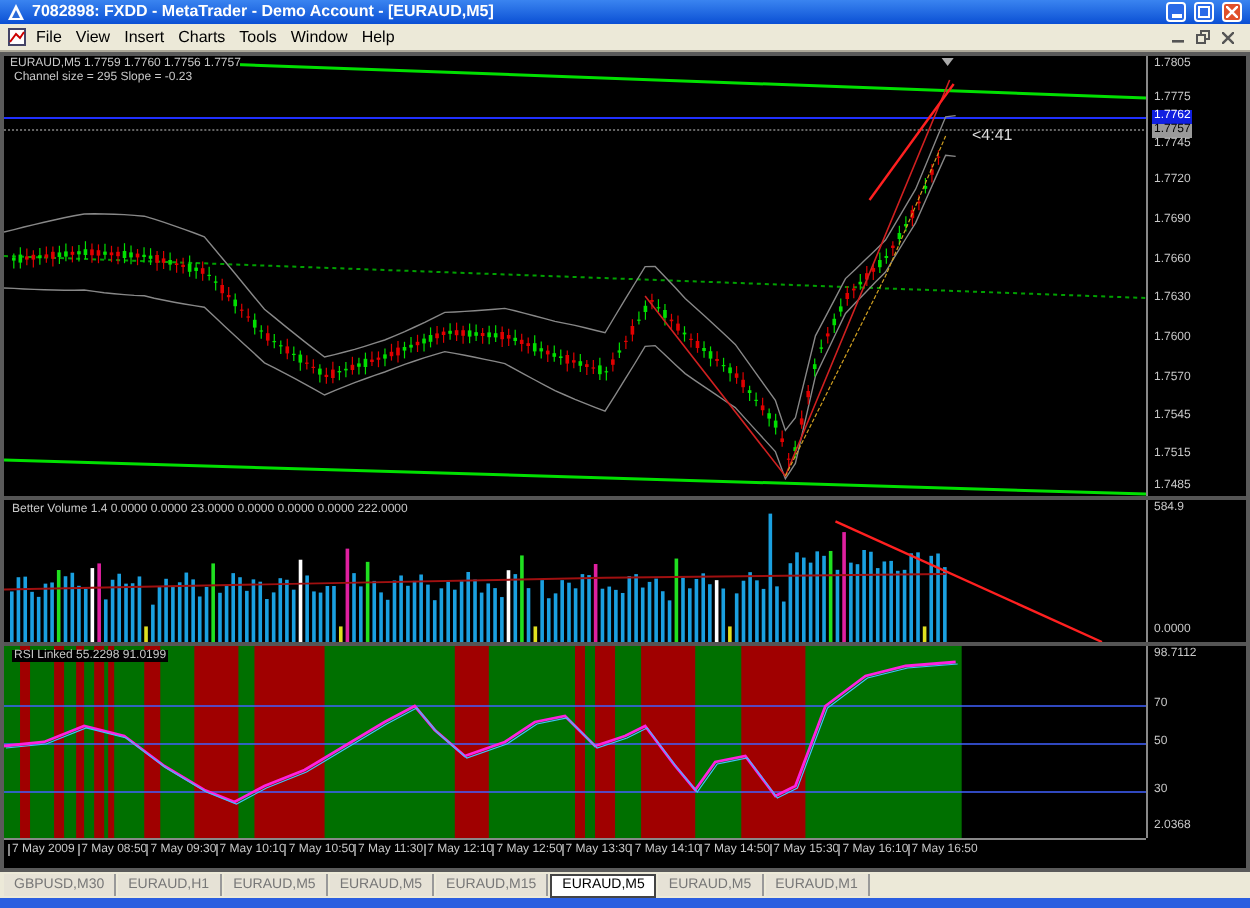 The image size is (1250, 908). Describe the element at coordinates (1203, 37) in the screenshot. I see `restore-icon` at that location.